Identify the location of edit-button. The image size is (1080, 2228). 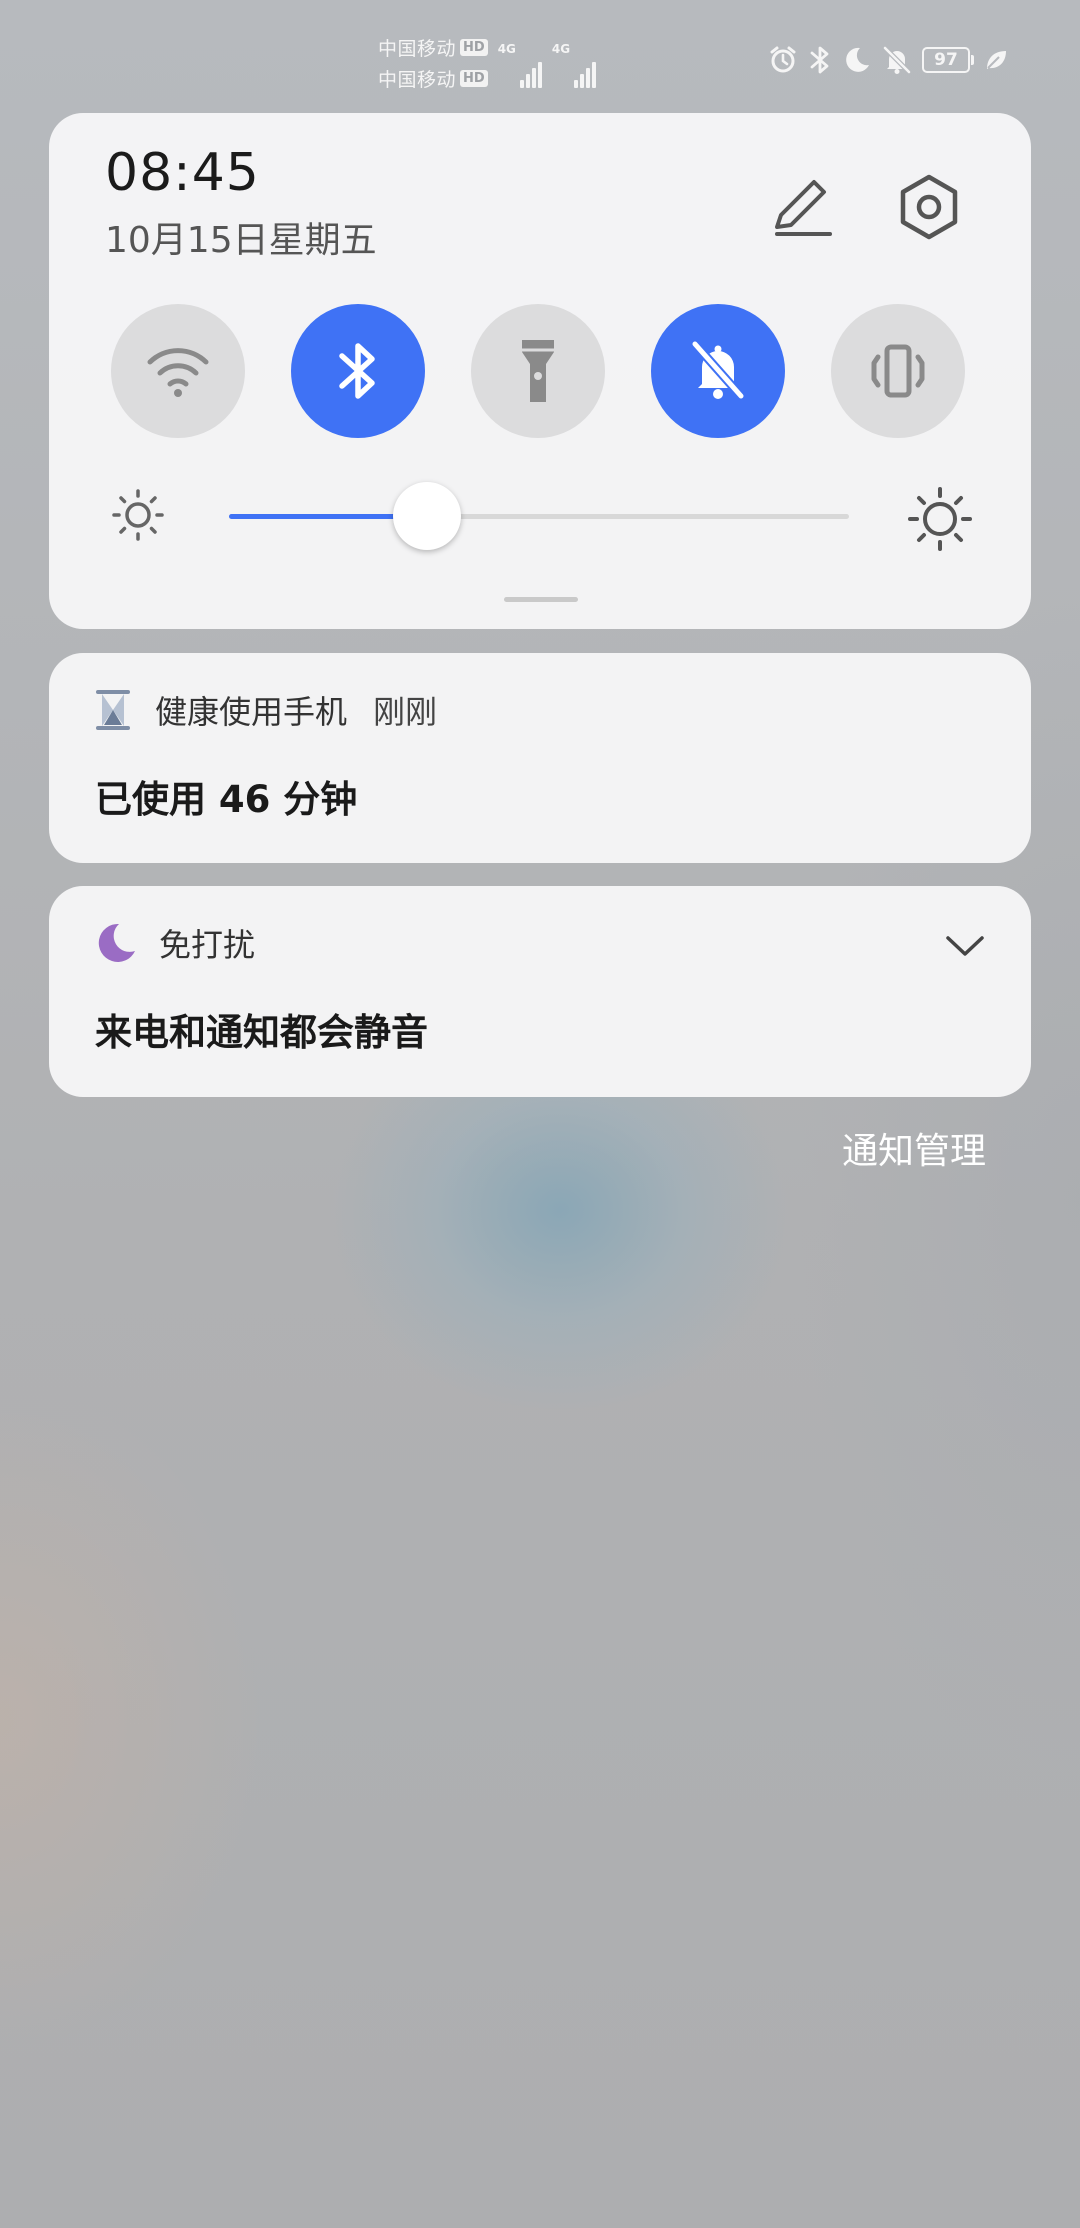
(802, 207).